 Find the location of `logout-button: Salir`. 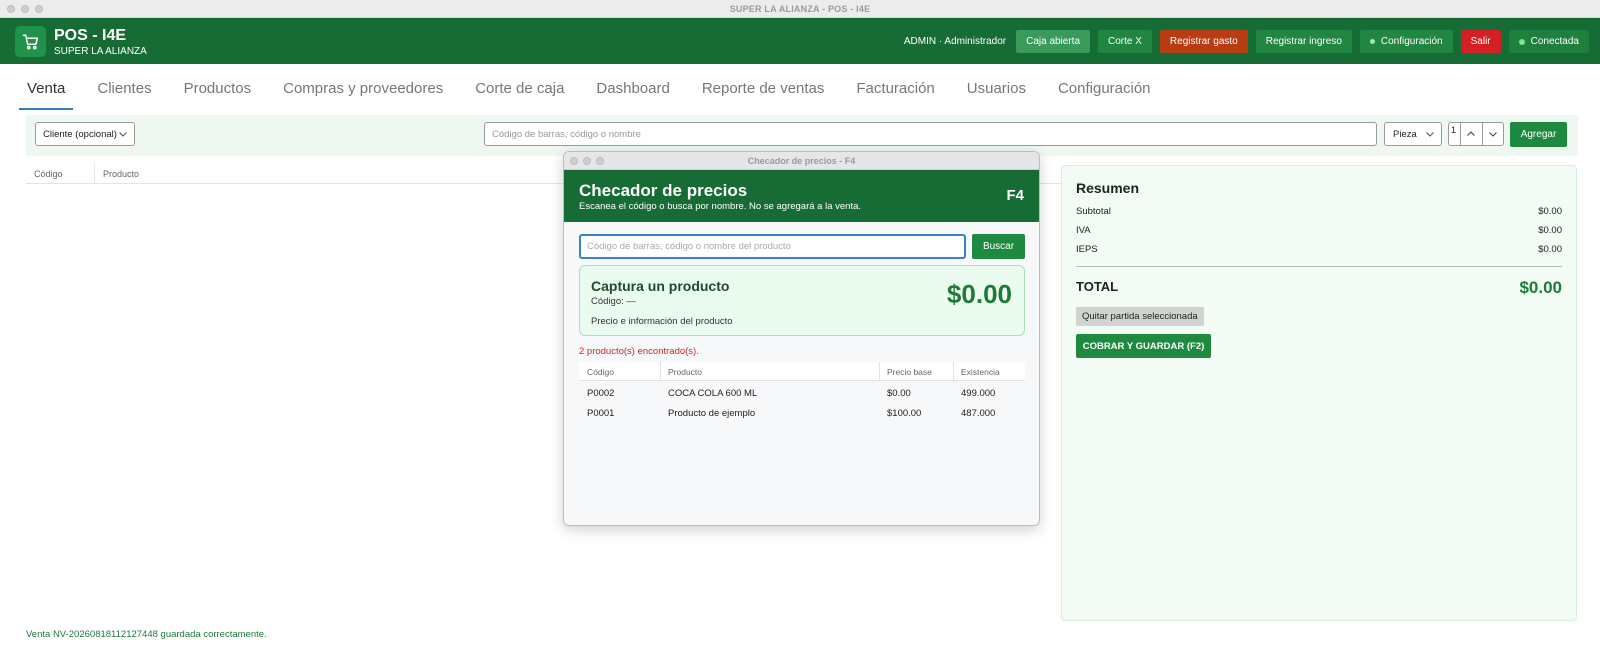

logout-button: Salir is located at coordinates (1480, 41).